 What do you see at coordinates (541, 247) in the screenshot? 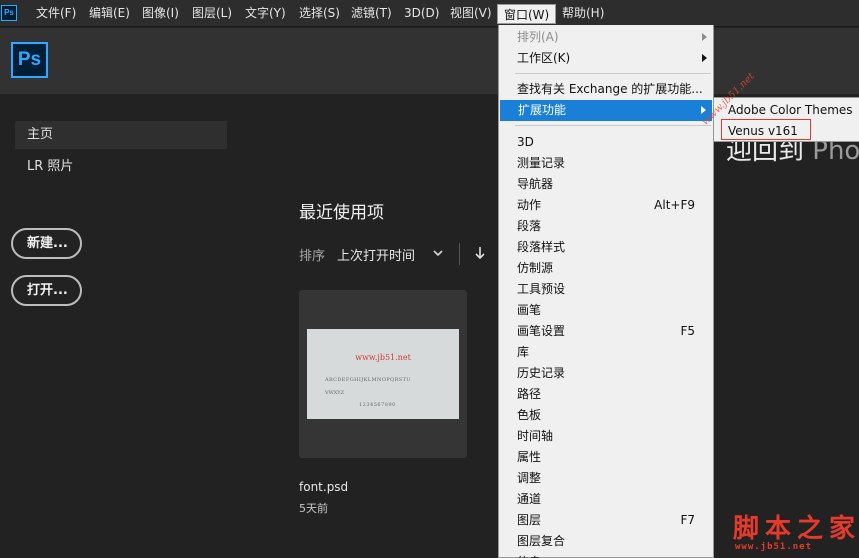
I see `menu-item-label: 段落样式` at bounding box center [541, 247].